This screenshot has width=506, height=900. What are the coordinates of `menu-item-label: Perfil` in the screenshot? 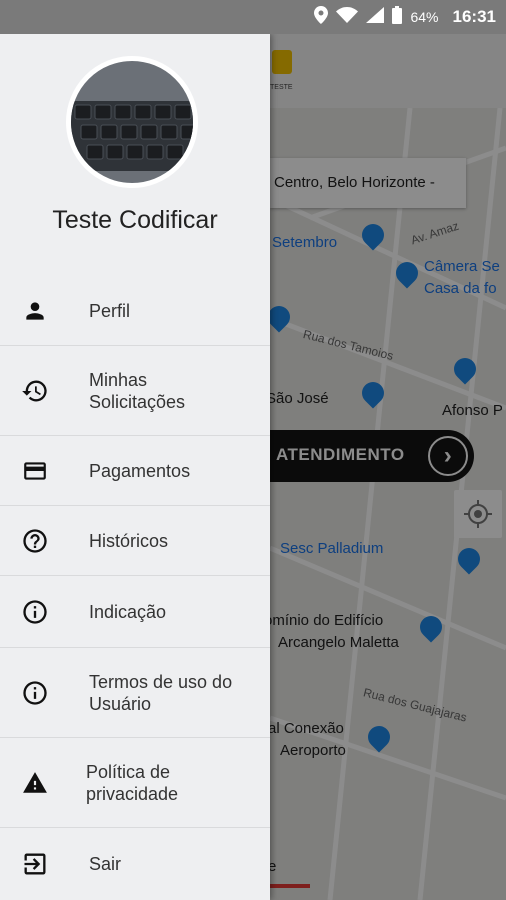 It's located at (110, 310).